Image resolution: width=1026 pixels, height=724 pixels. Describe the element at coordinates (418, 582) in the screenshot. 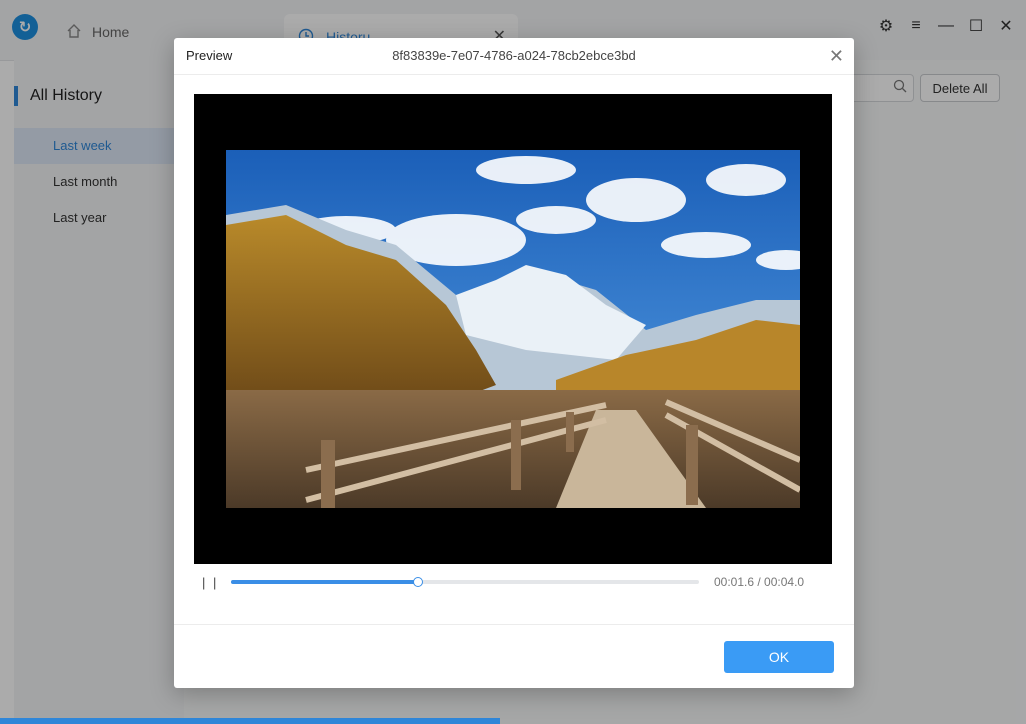

I see `seek-handle` at that location.